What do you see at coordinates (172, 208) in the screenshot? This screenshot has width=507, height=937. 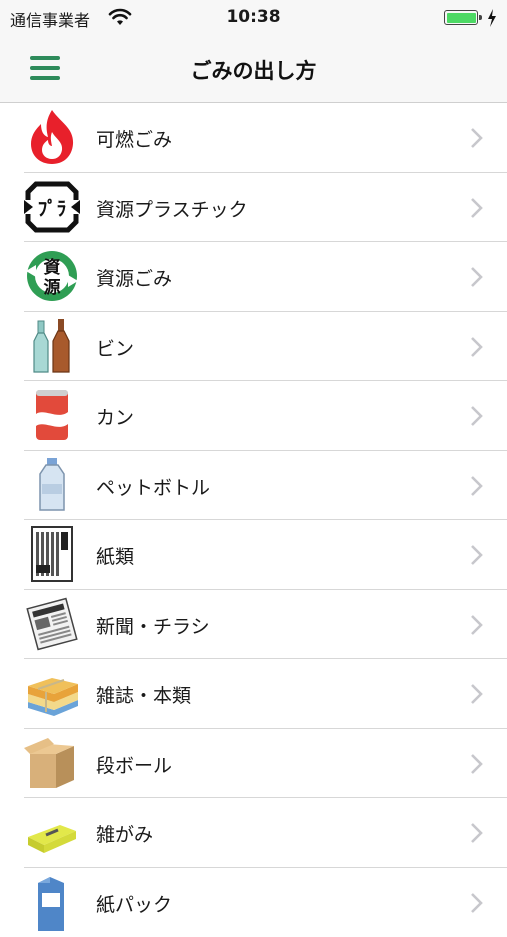 I see `list-item-label: 資源プラスチック` at bounding box center [172, 208].